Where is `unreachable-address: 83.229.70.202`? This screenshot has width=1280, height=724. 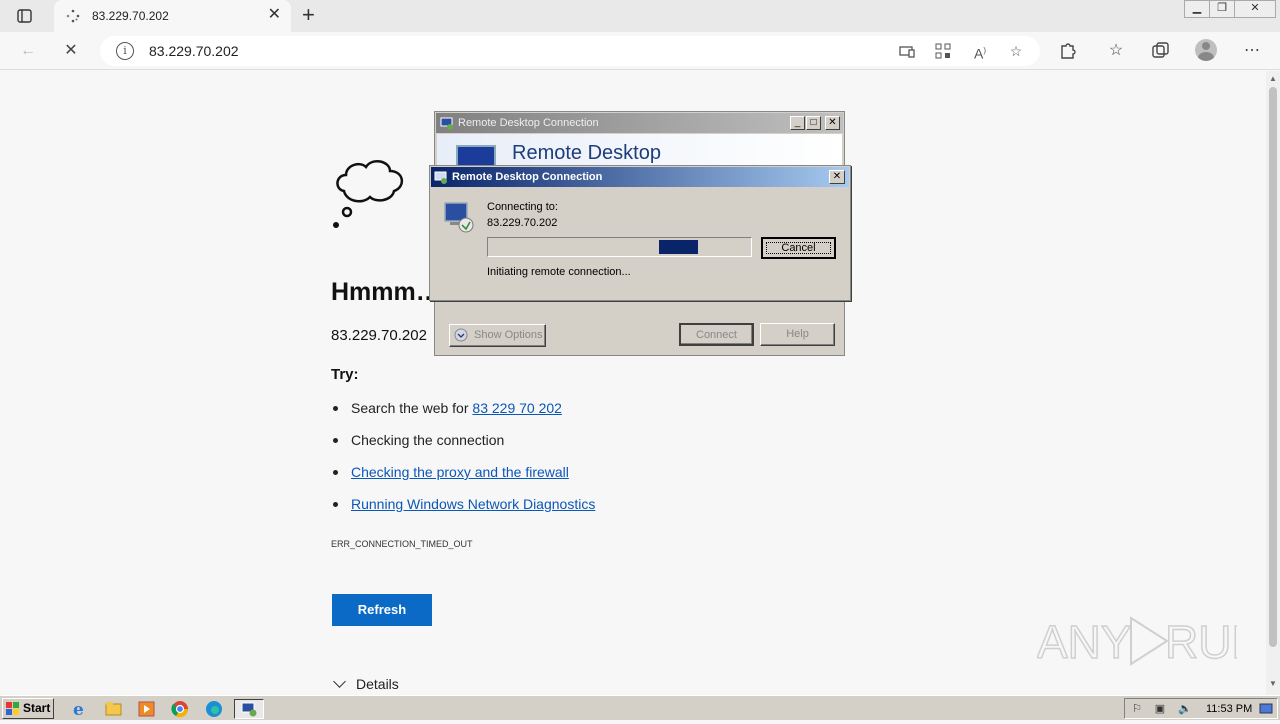
unreachable-address: 83.229.70.202 is located at coordinates (379, 335).